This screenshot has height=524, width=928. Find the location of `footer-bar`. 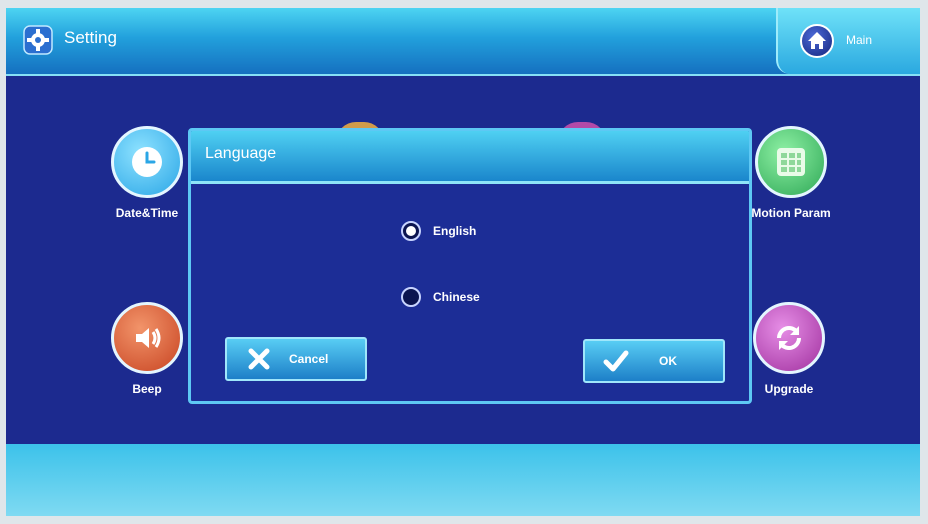

footer-bar is located at coordinates (463, 480).